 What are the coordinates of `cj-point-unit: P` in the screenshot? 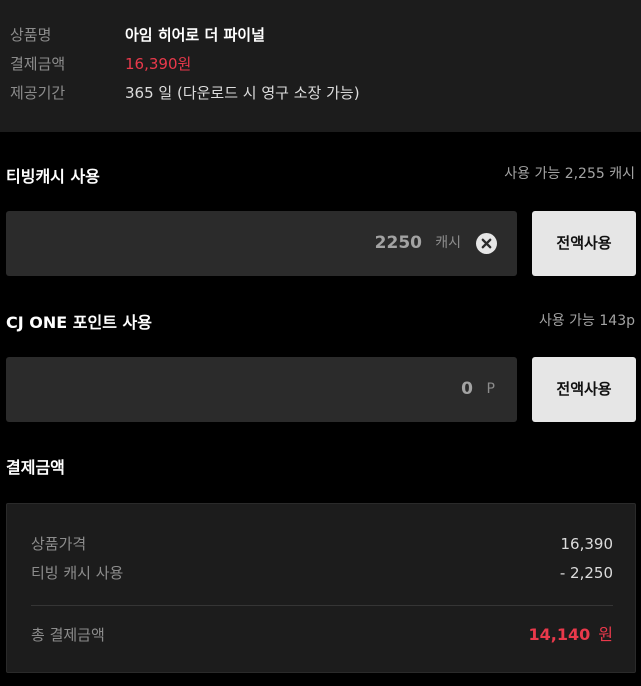 It's located at (490, 389).